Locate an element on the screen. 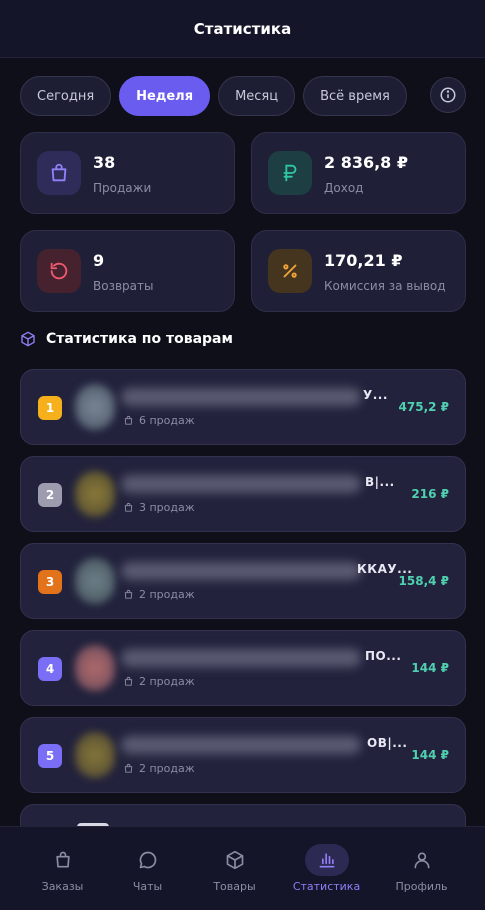 The width and height of the screenshot is (485, 910). info-button is located at coordinates (448, 95).